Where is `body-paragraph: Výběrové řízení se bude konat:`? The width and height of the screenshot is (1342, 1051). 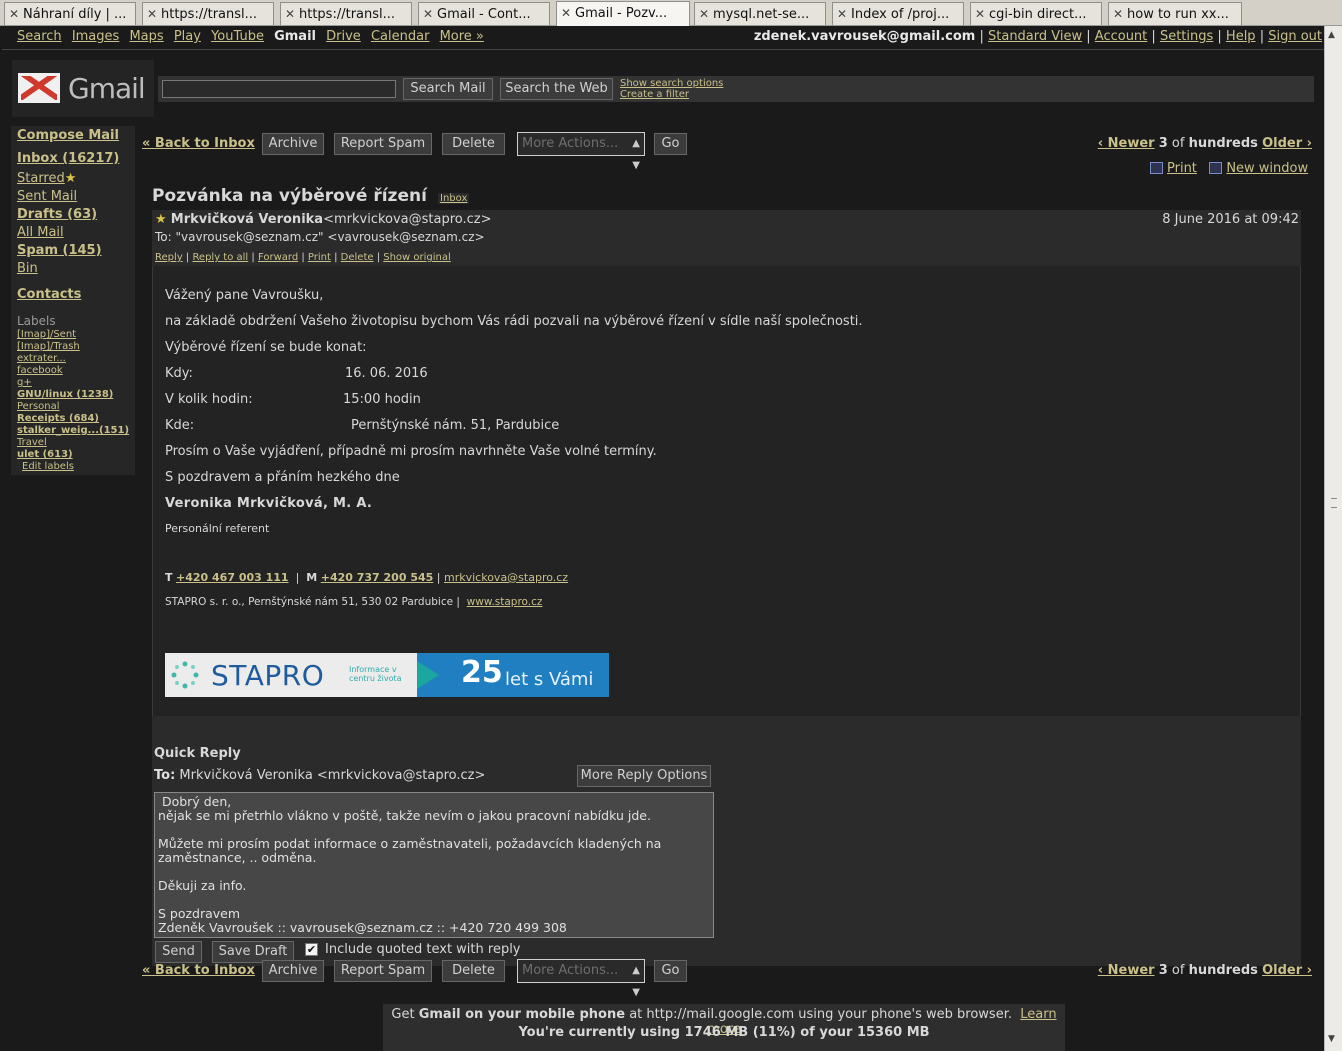
body-paragraph: Výběrové řízení se bude konat: is located at coordinates (266, 347).